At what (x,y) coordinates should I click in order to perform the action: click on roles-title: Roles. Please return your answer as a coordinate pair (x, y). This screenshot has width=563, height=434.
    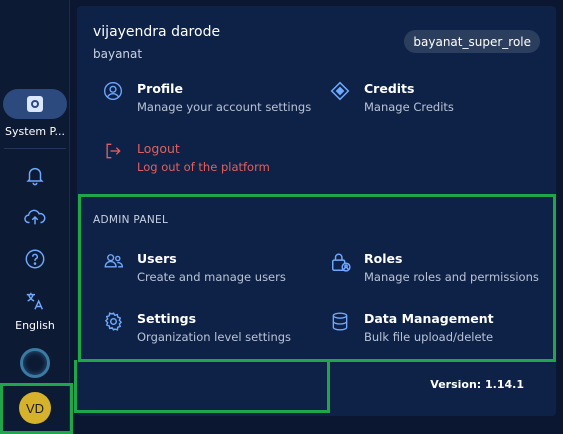
    Looking at the image, I should click on (383, 258).